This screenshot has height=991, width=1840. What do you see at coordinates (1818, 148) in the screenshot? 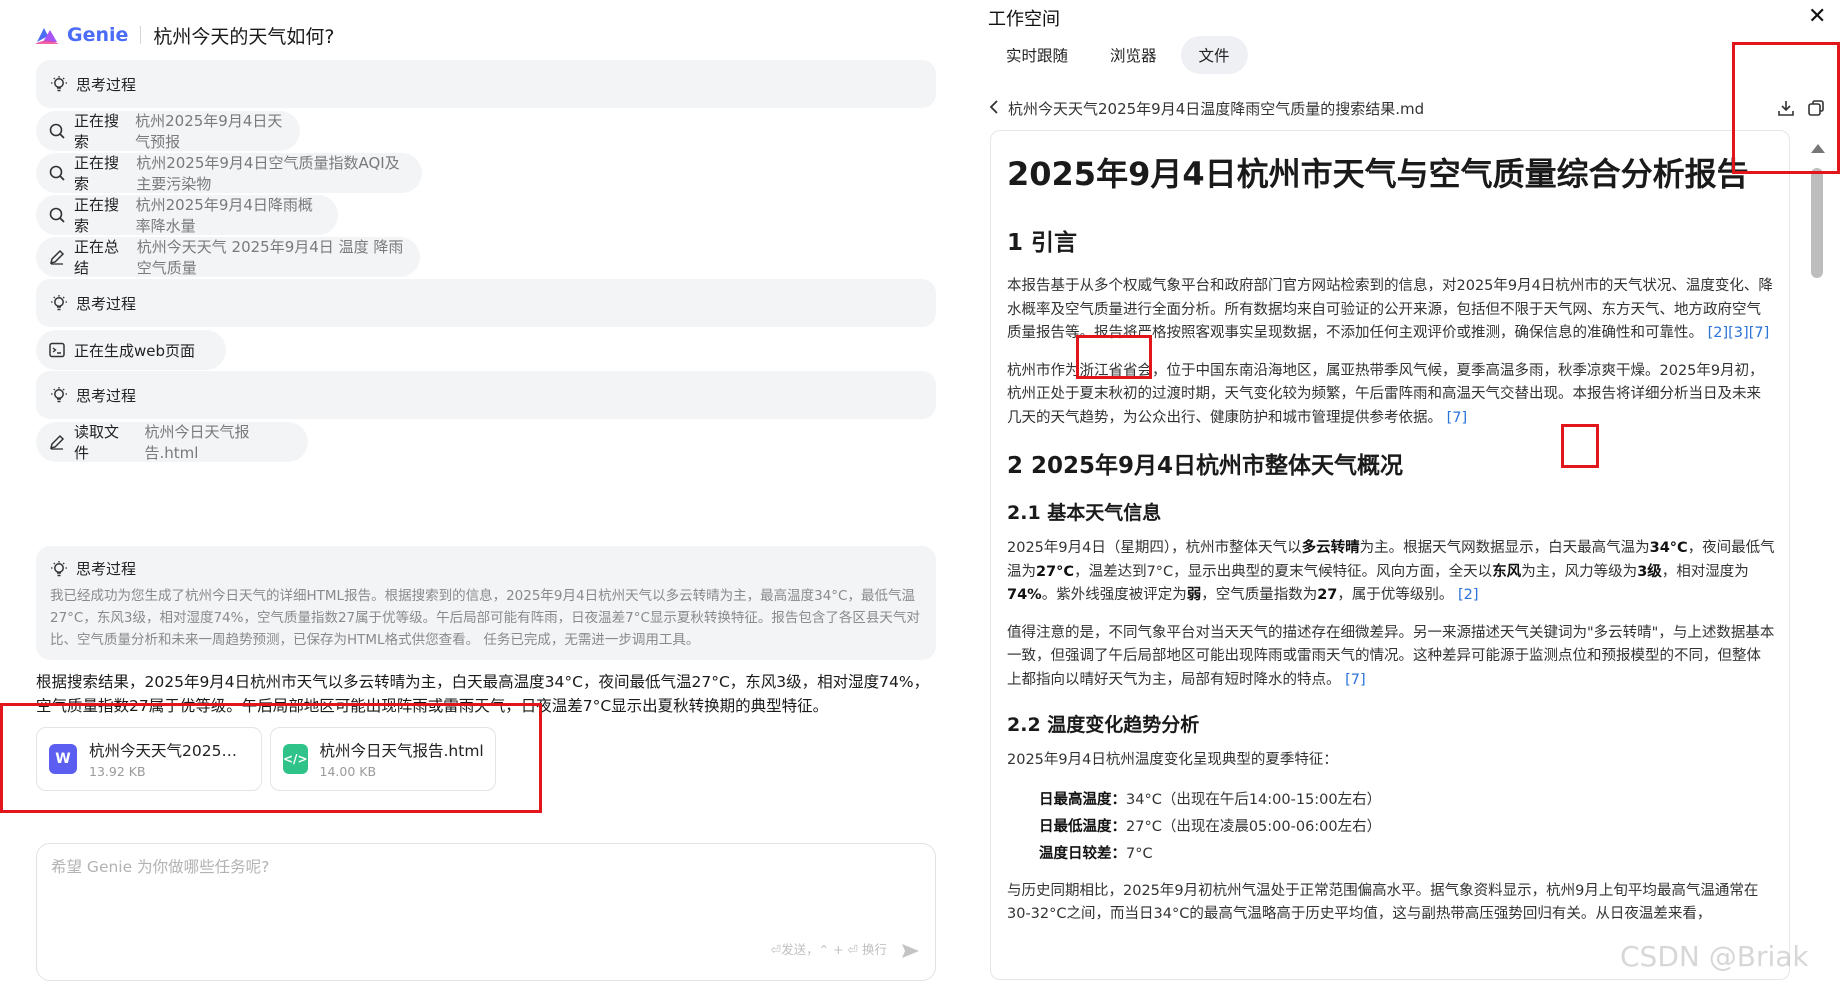
I see `scroll-up-arrow` at bounding box center [1818, 148].